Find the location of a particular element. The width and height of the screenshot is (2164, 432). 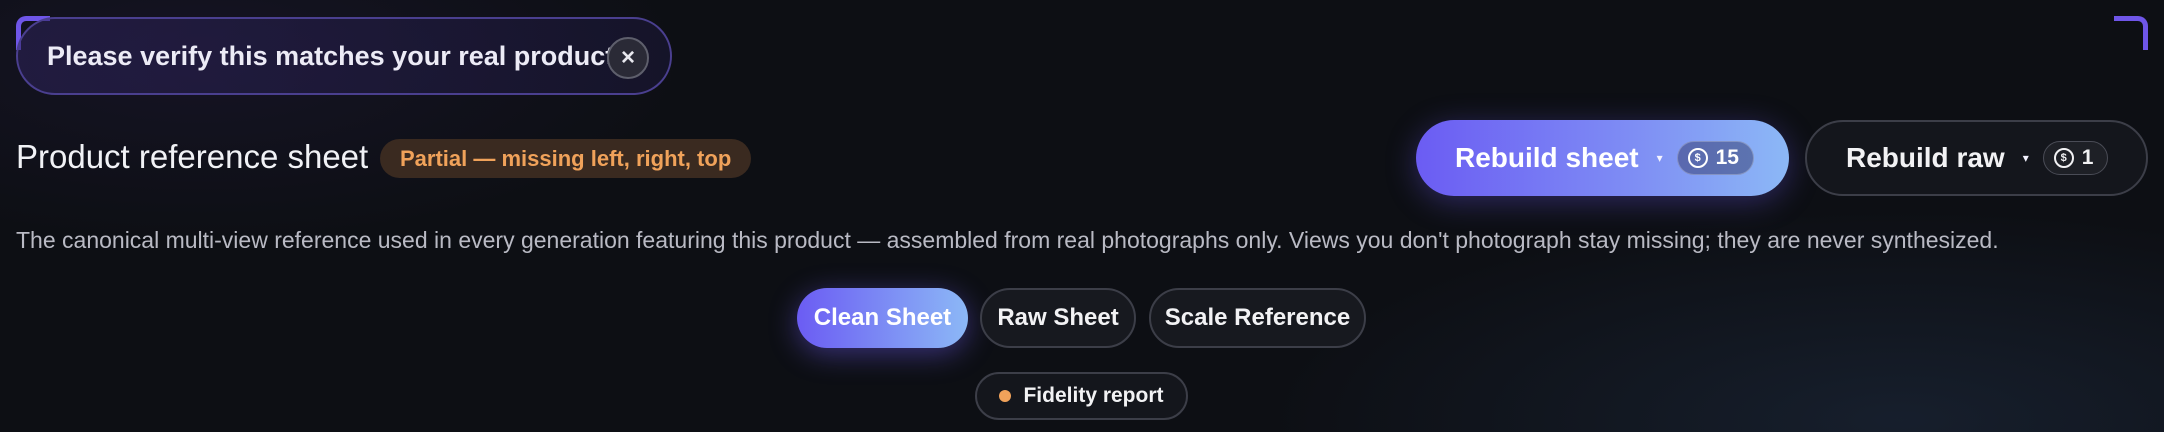

rebuild-raw-button: Rebuild raw ▾ $ 1 is located at coordinates (1976, 158).